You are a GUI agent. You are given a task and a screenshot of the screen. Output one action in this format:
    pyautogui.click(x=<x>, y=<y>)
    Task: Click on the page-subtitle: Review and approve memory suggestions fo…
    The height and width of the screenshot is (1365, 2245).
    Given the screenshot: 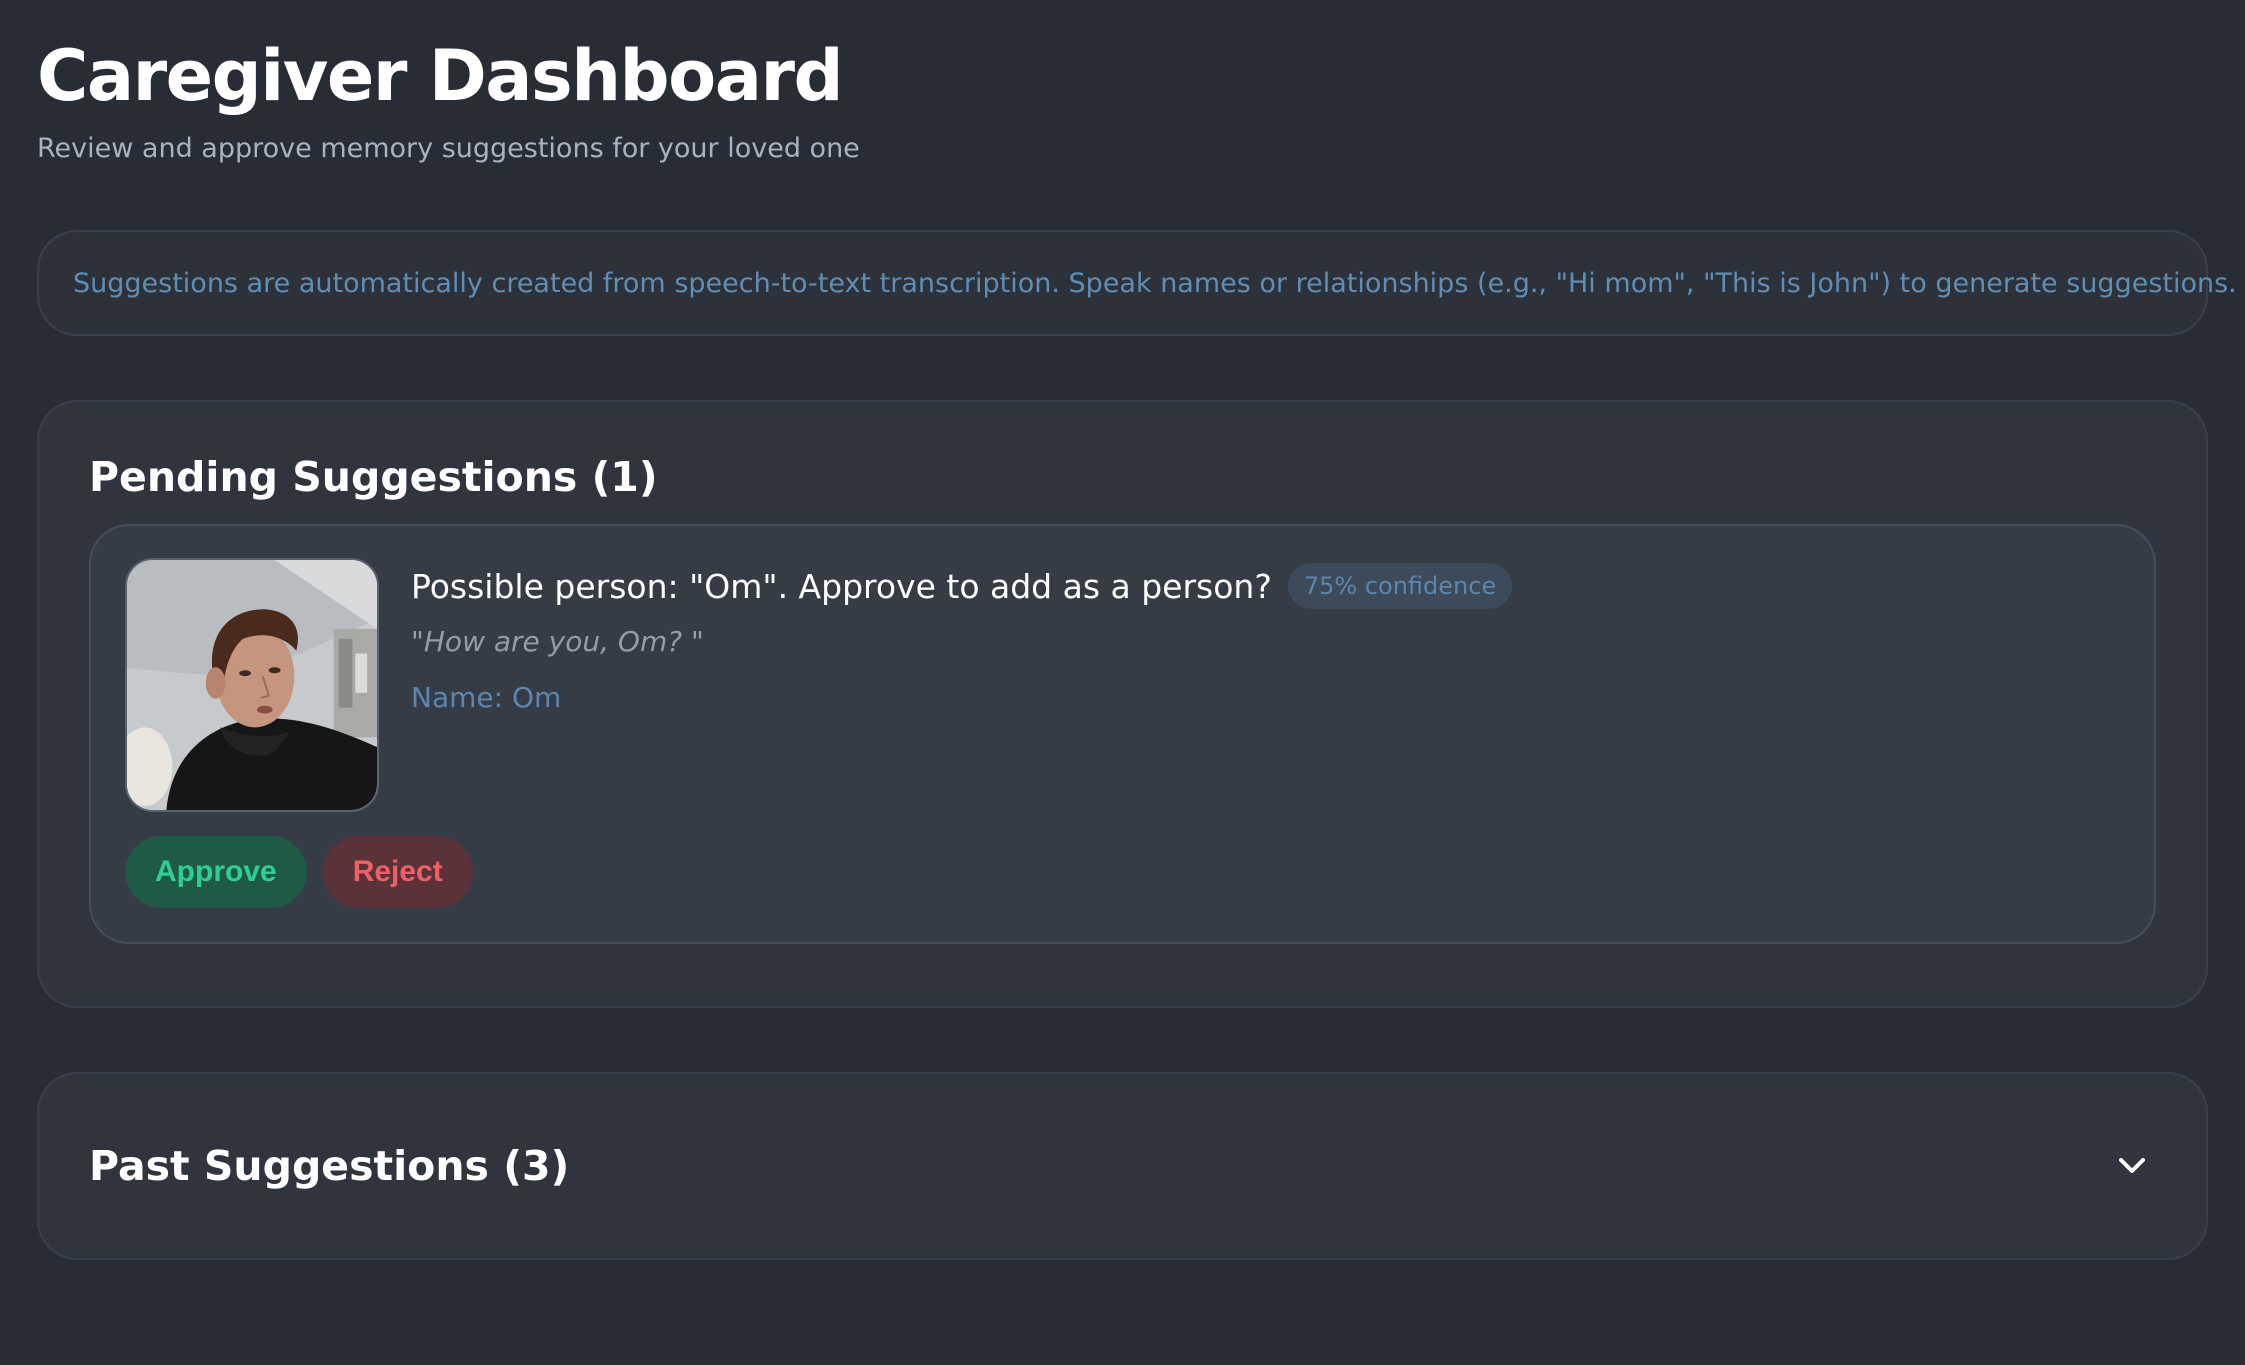 What is the action you would take?
    pyautogui.click(x=448, y=148)
    